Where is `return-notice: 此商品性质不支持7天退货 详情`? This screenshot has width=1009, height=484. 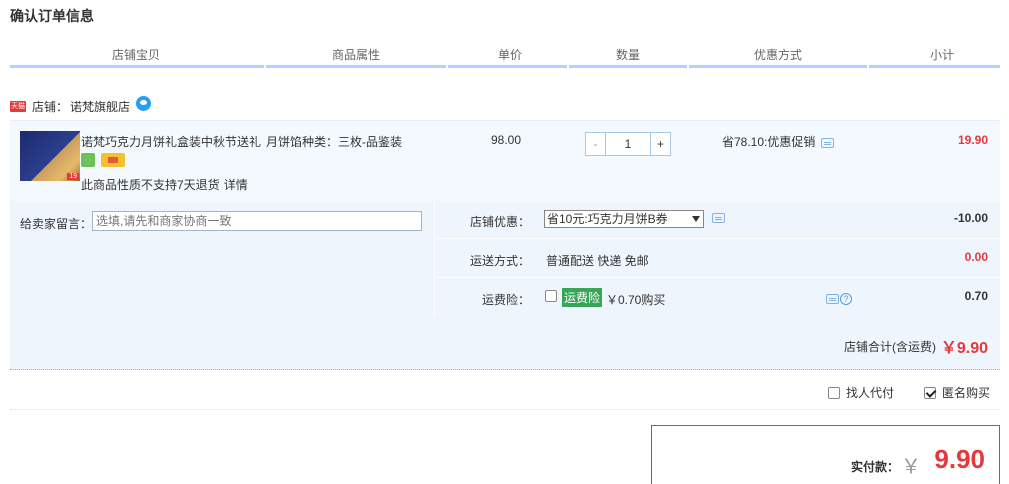 return-notice: 此商品性质不支持7天退货 详情 is located at coordinates (164, 184).